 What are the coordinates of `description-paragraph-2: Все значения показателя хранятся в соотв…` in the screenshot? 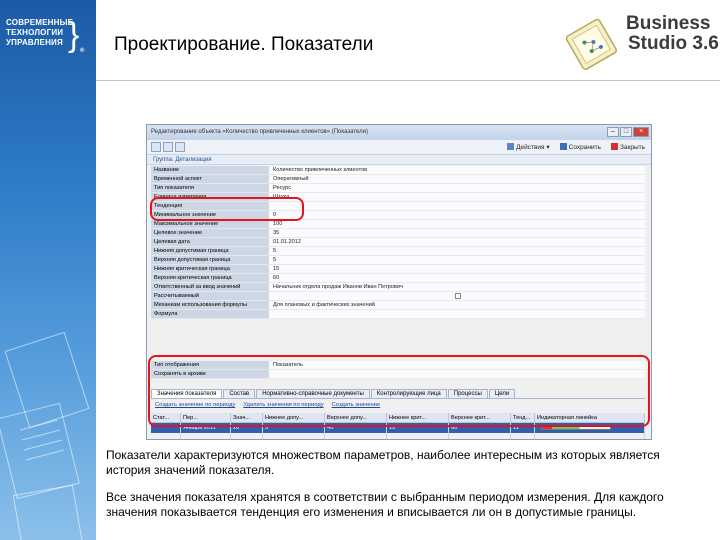 It's located at (385, 504).